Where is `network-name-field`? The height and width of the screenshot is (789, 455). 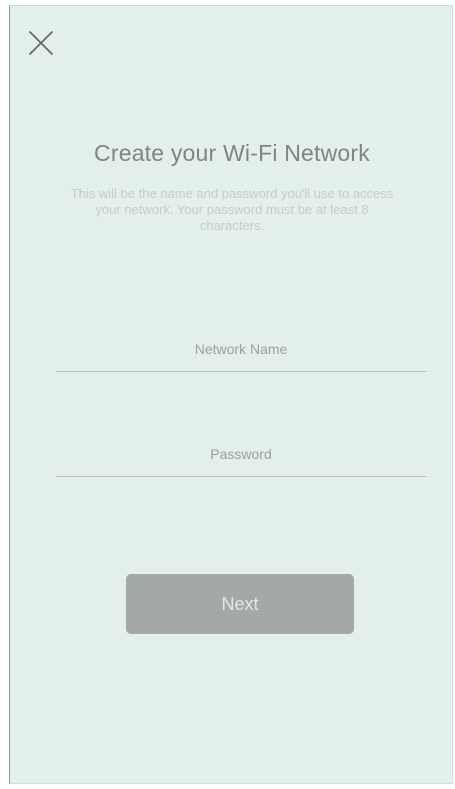 network-name-field is located at coordinates (241, 349).